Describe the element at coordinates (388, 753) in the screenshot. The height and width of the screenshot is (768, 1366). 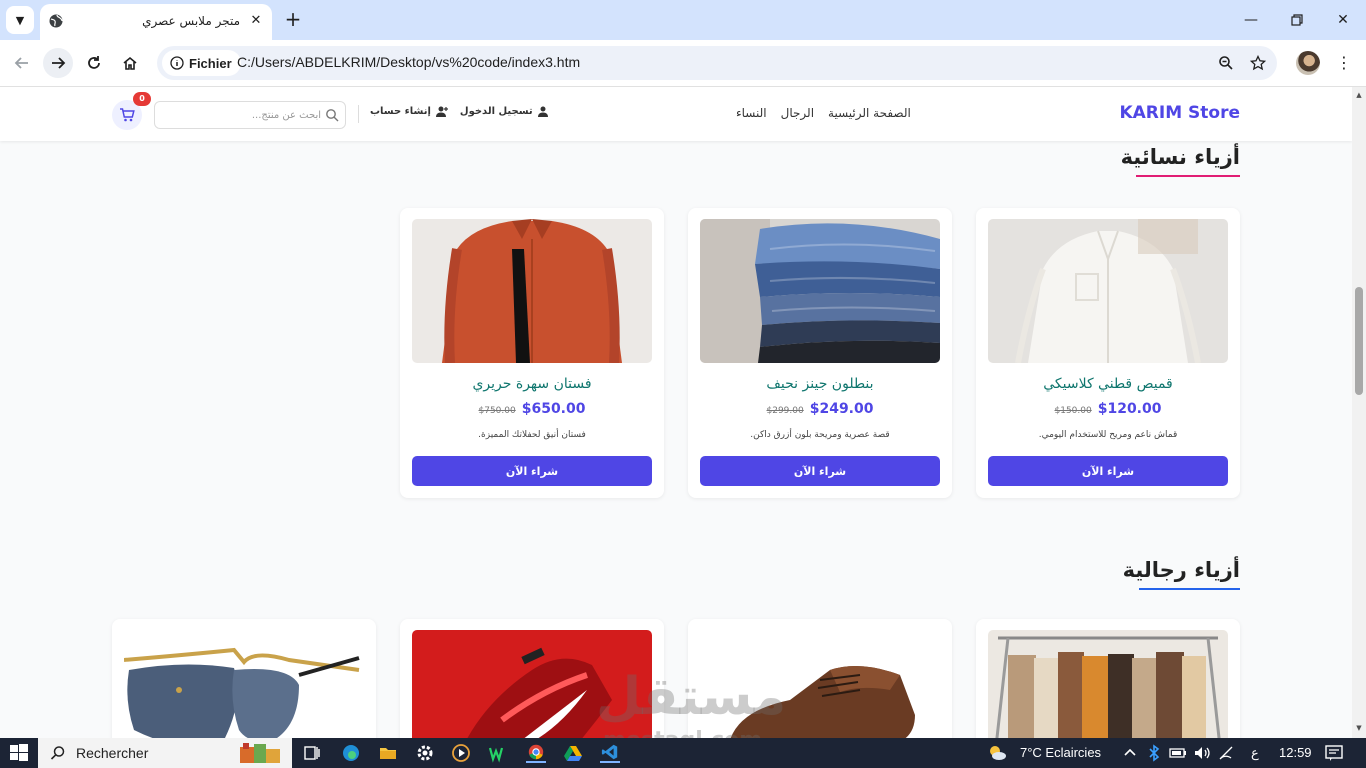
I see `file-explorer-icon` at that location.